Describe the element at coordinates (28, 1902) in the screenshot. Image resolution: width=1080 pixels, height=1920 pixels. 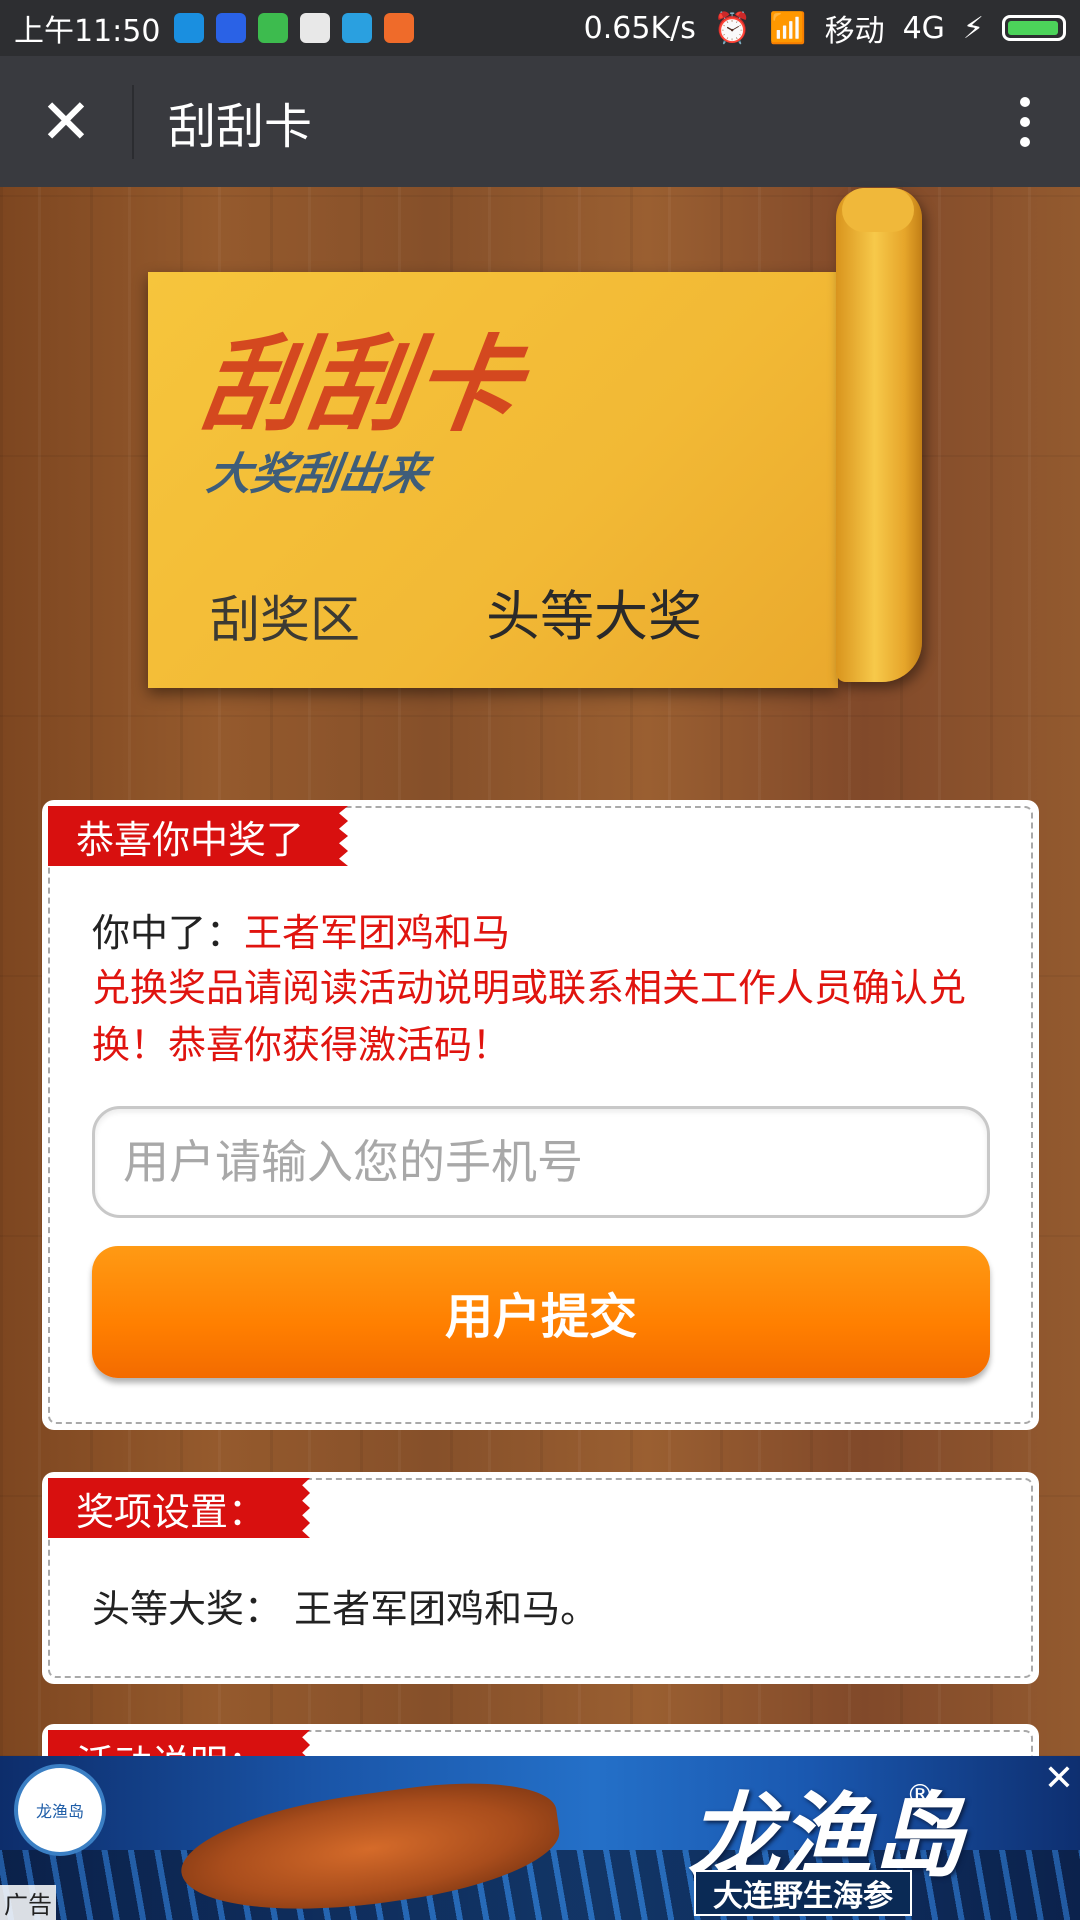
I see `ad-label: 广告` at that location.